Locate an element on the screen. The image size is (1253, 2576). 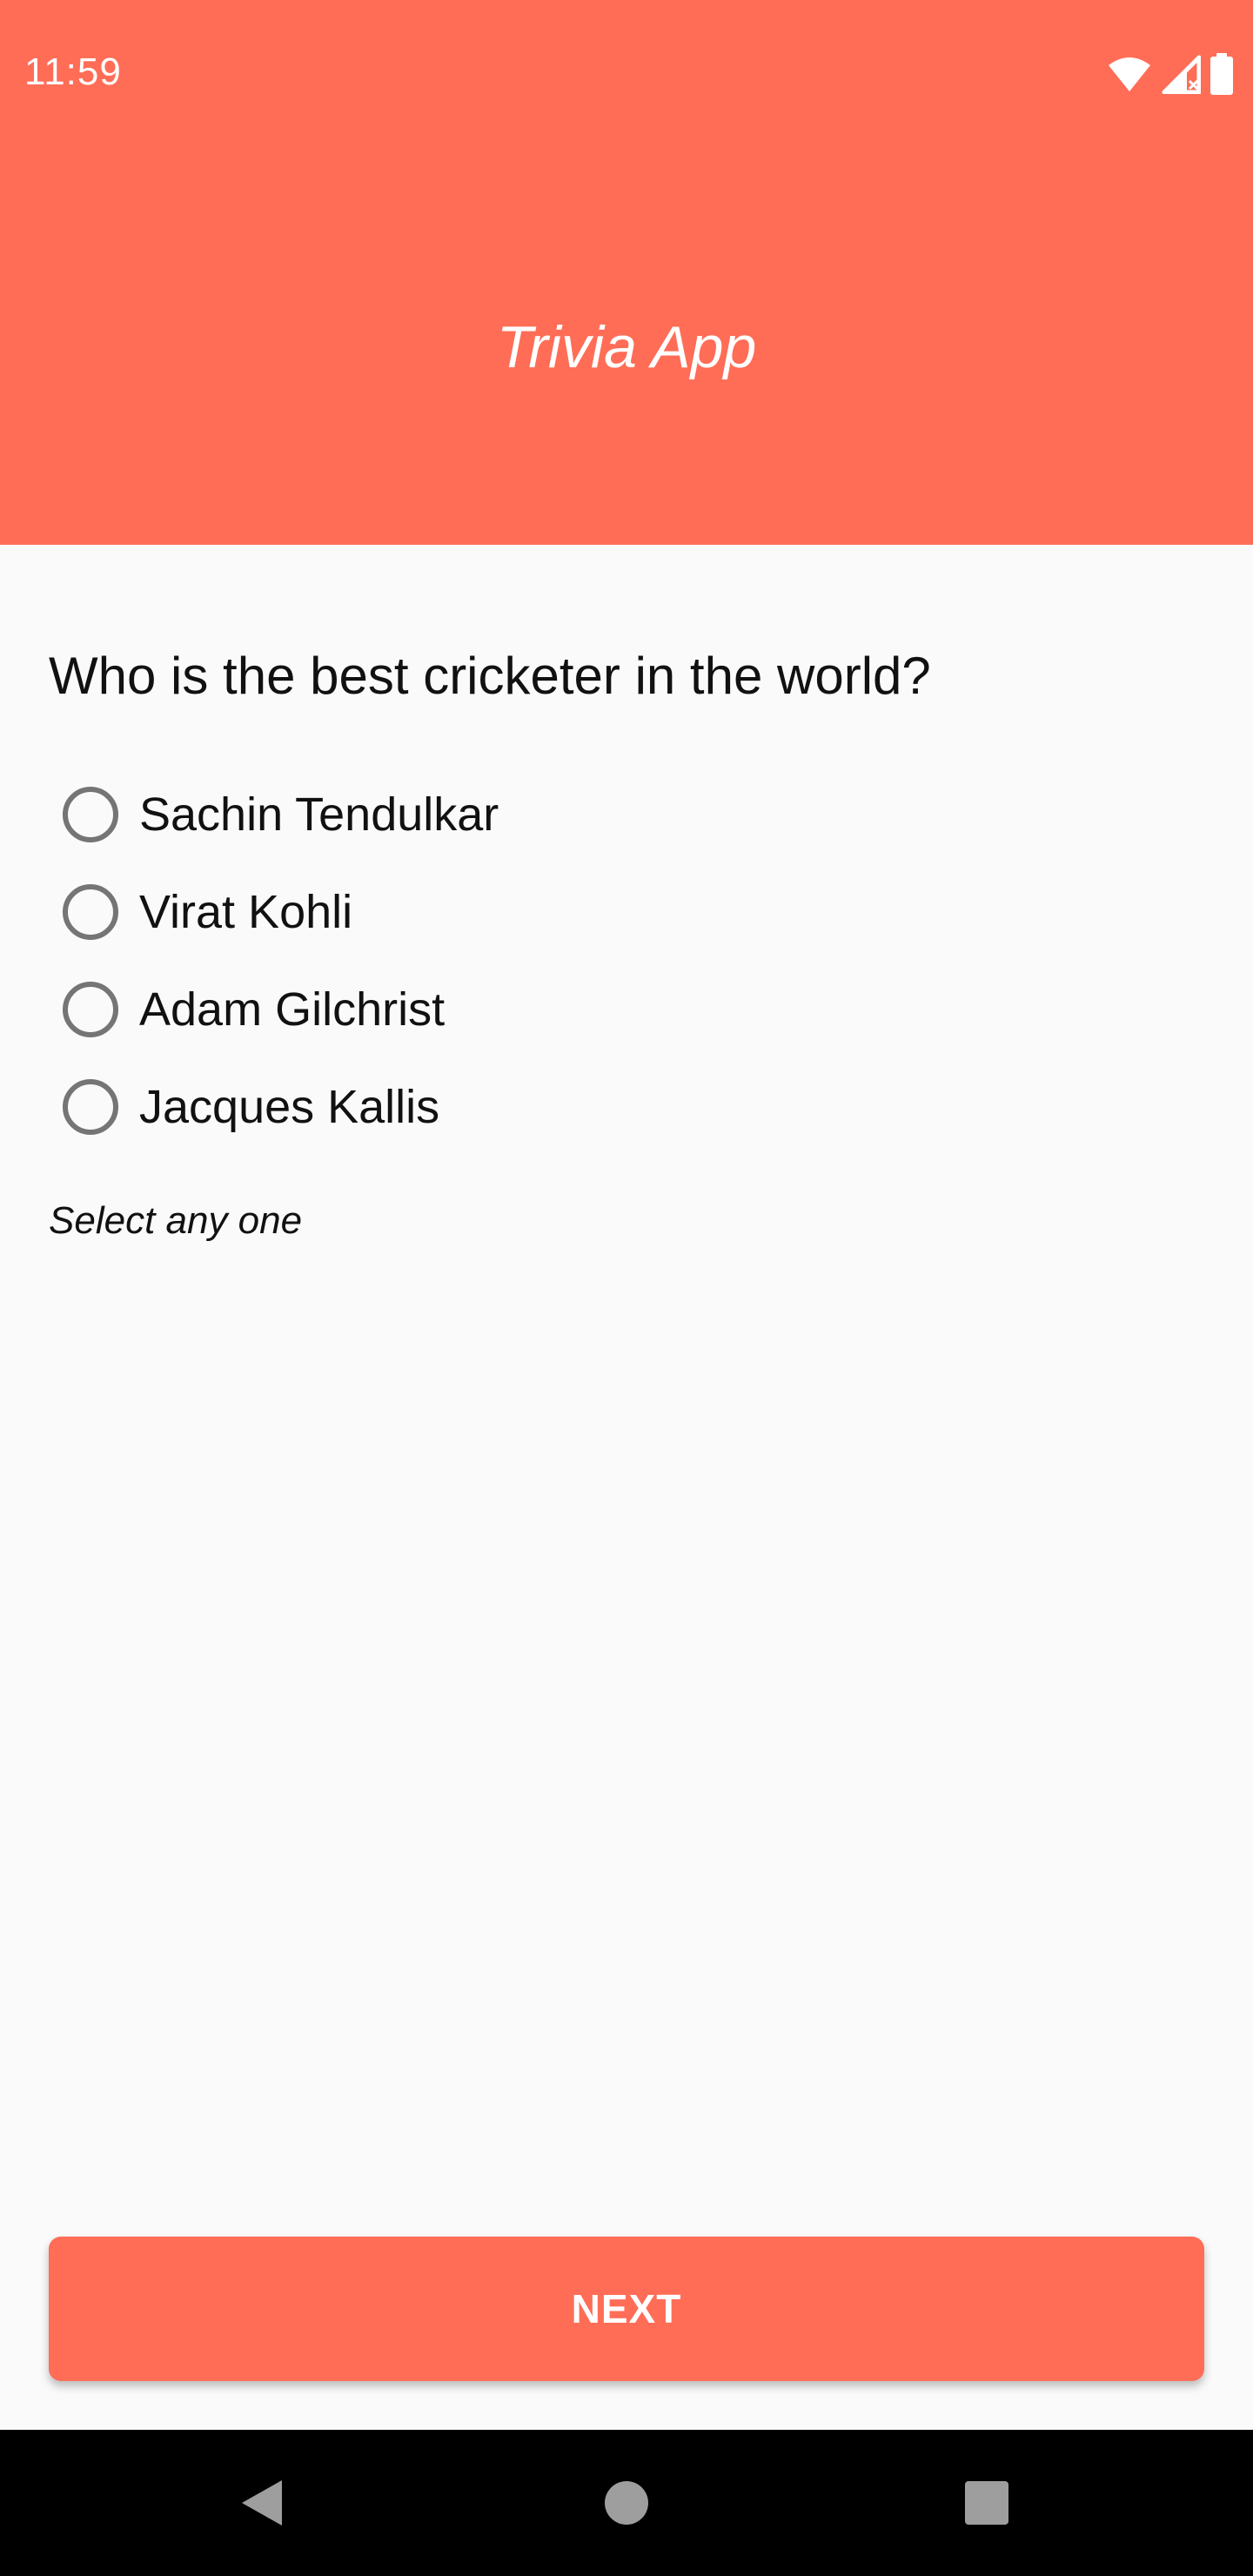
option-jacques-kallis: Jacques Kallis is located at coordinates (585, 1107).